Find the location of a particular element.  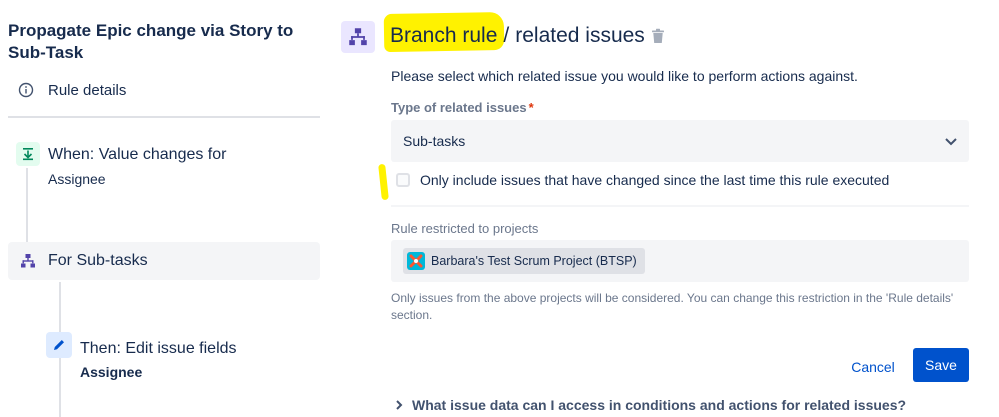

pencil-icon is located at coordinates (59, 345).